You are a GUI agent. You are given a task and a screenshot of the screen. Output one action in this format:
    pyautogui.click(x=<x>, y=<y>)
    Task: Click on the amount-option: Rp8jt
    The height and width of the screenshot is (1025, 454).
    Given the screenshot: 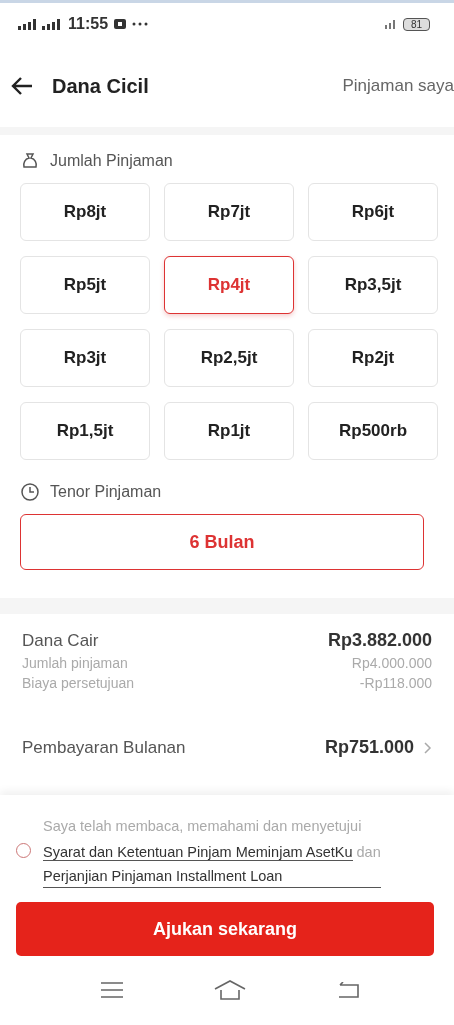 What is the action you would take?
    pyautogui.click(x=85, y=212)
    